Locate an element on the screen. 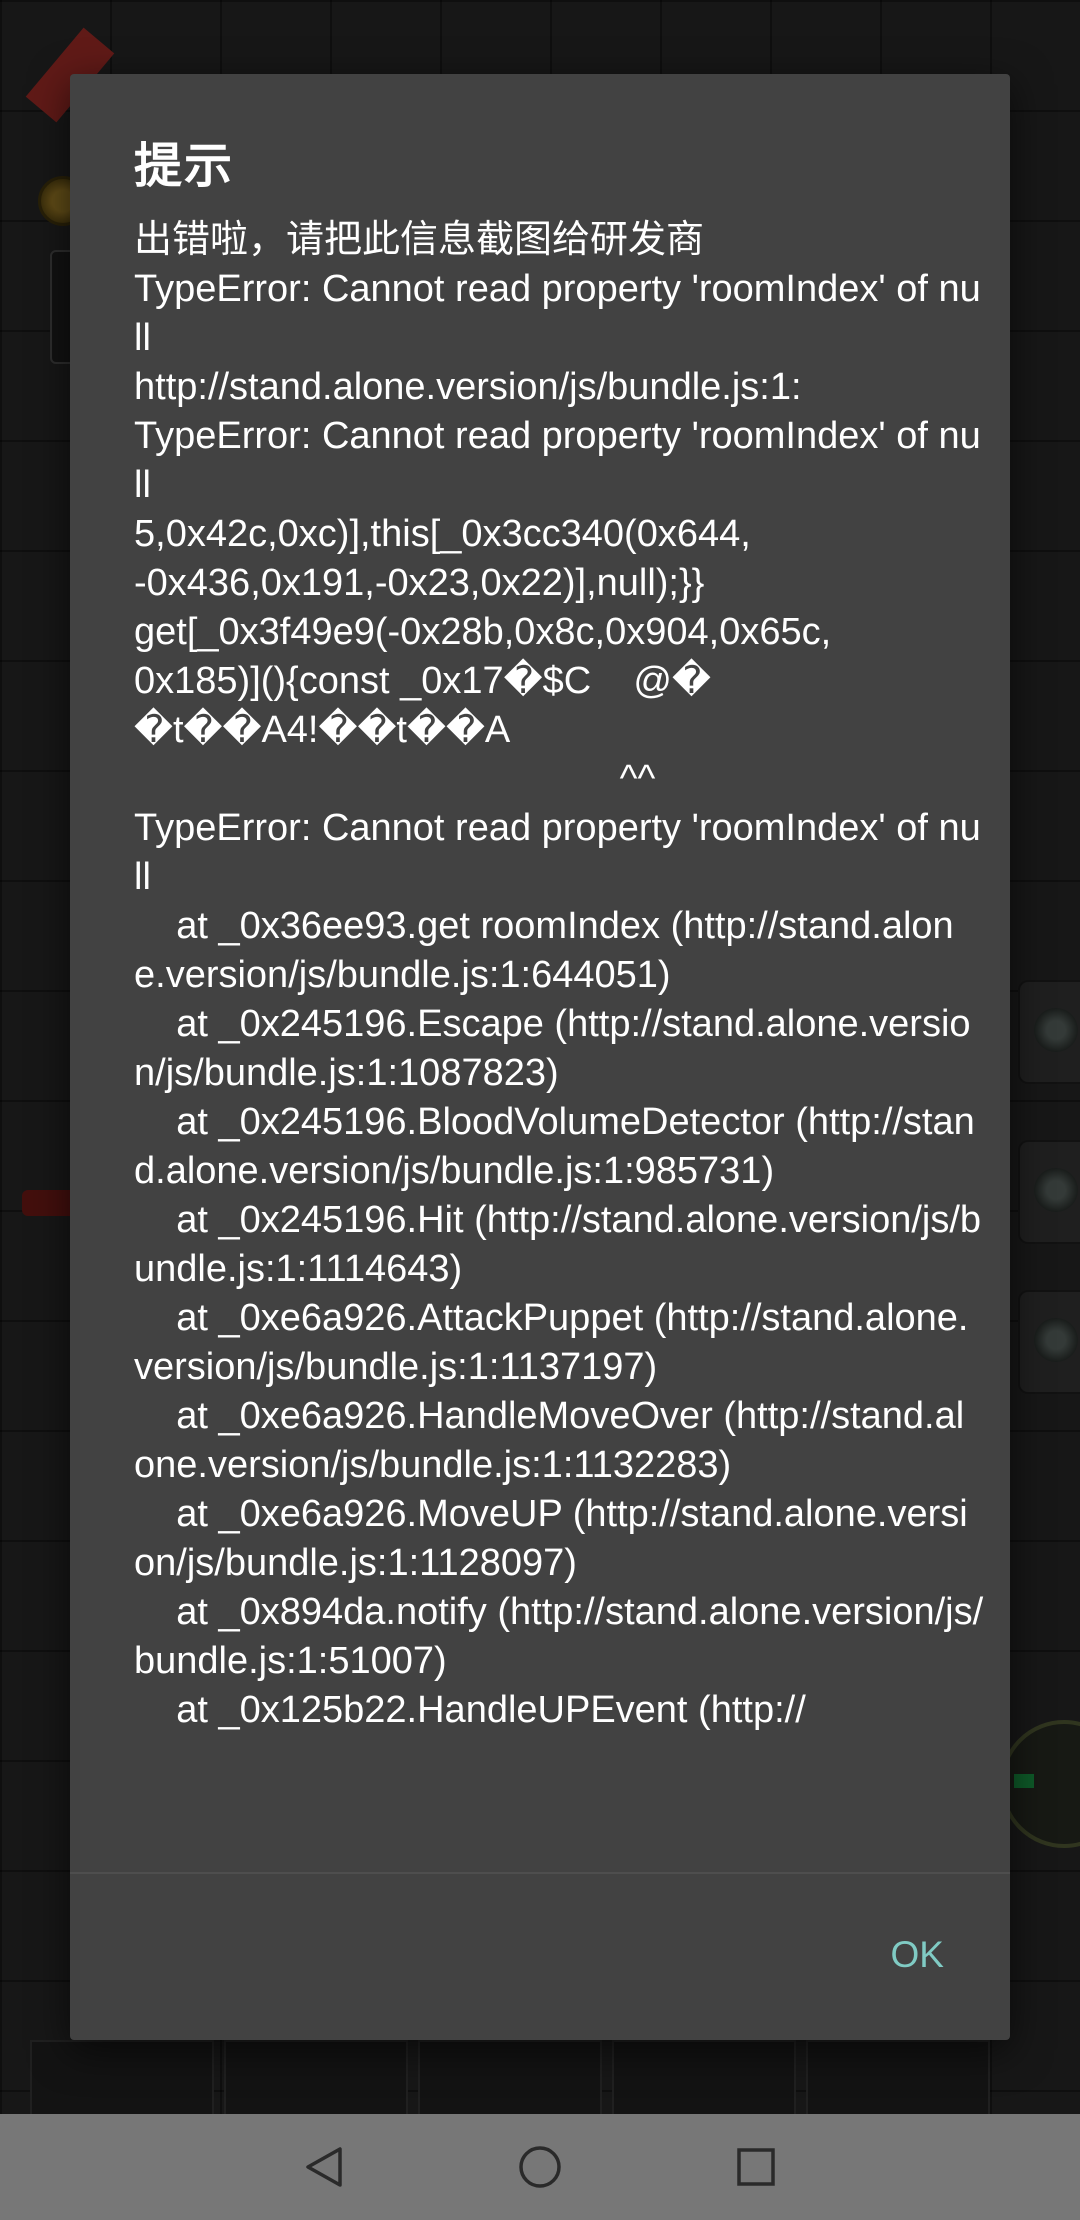  recents-square-icon is located at coordinates (756, 2167).